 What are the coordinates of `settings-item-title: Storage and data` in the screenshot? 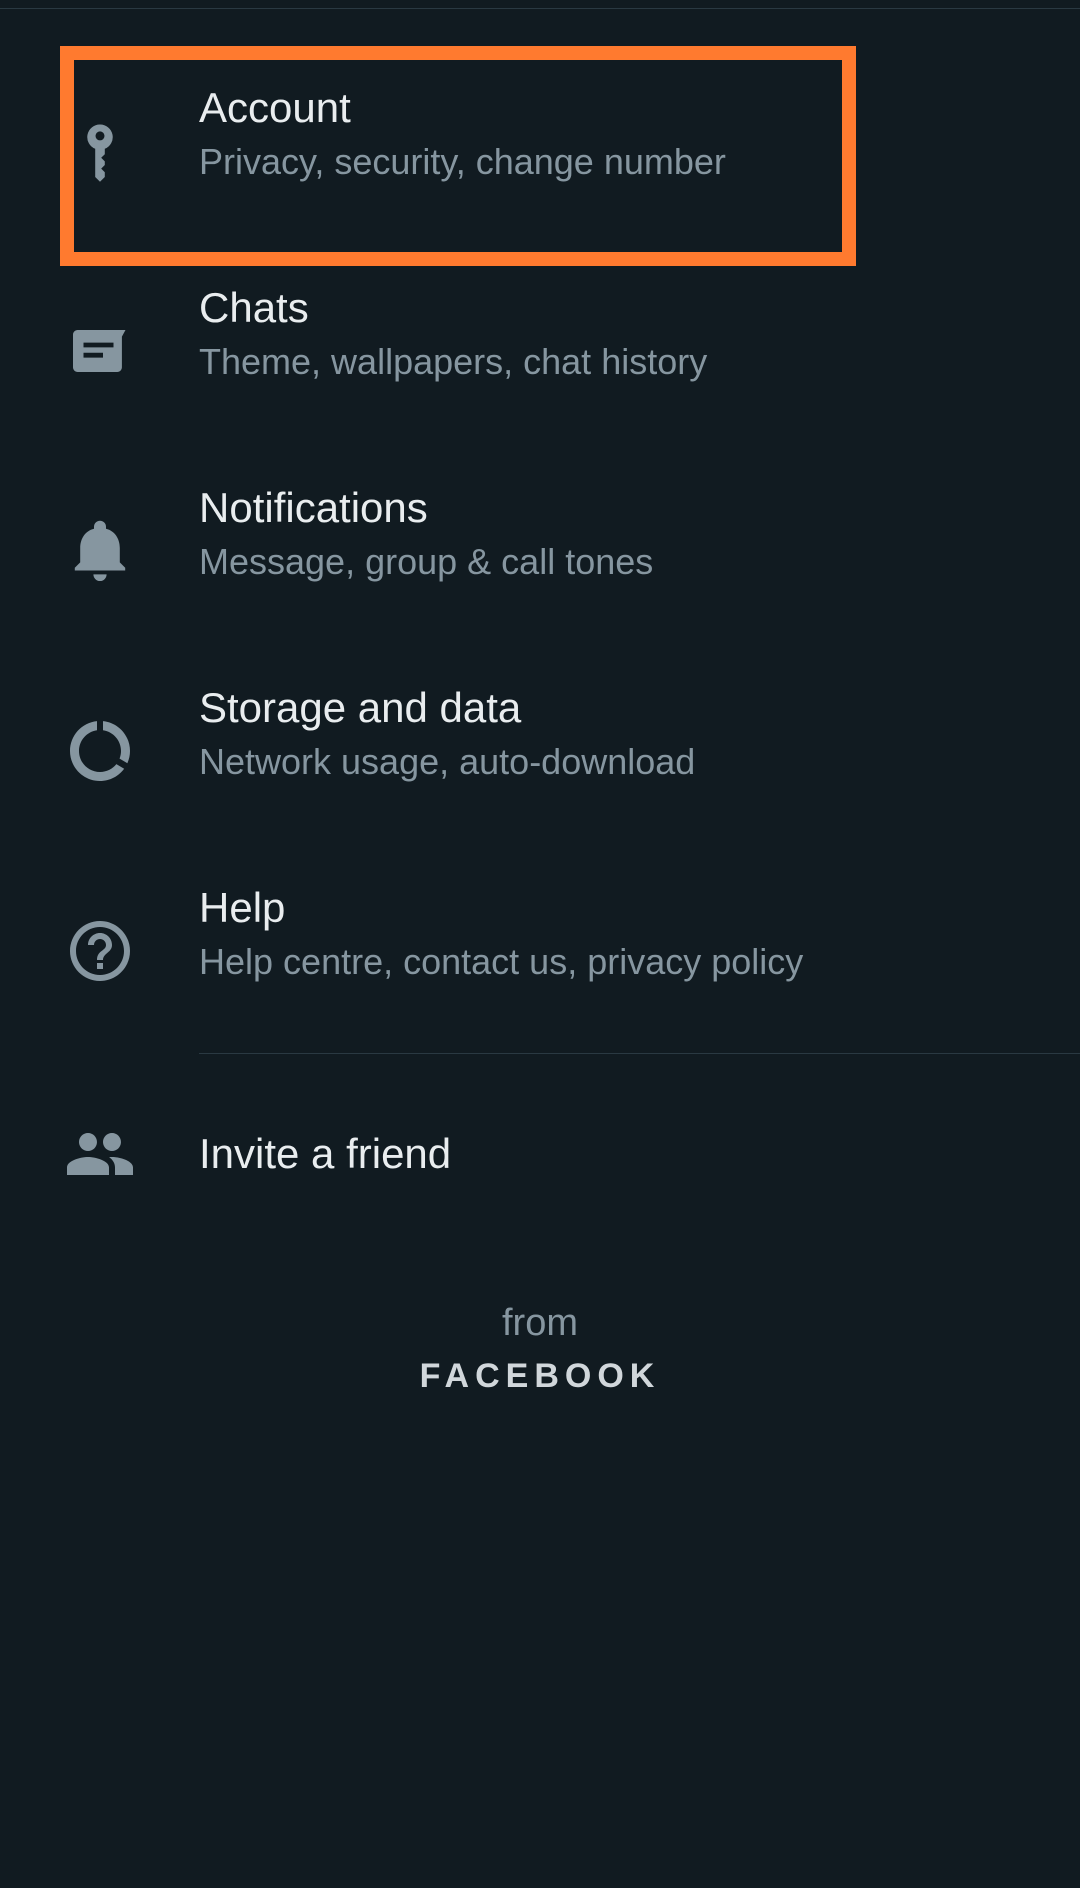 It's located at (360, 707).